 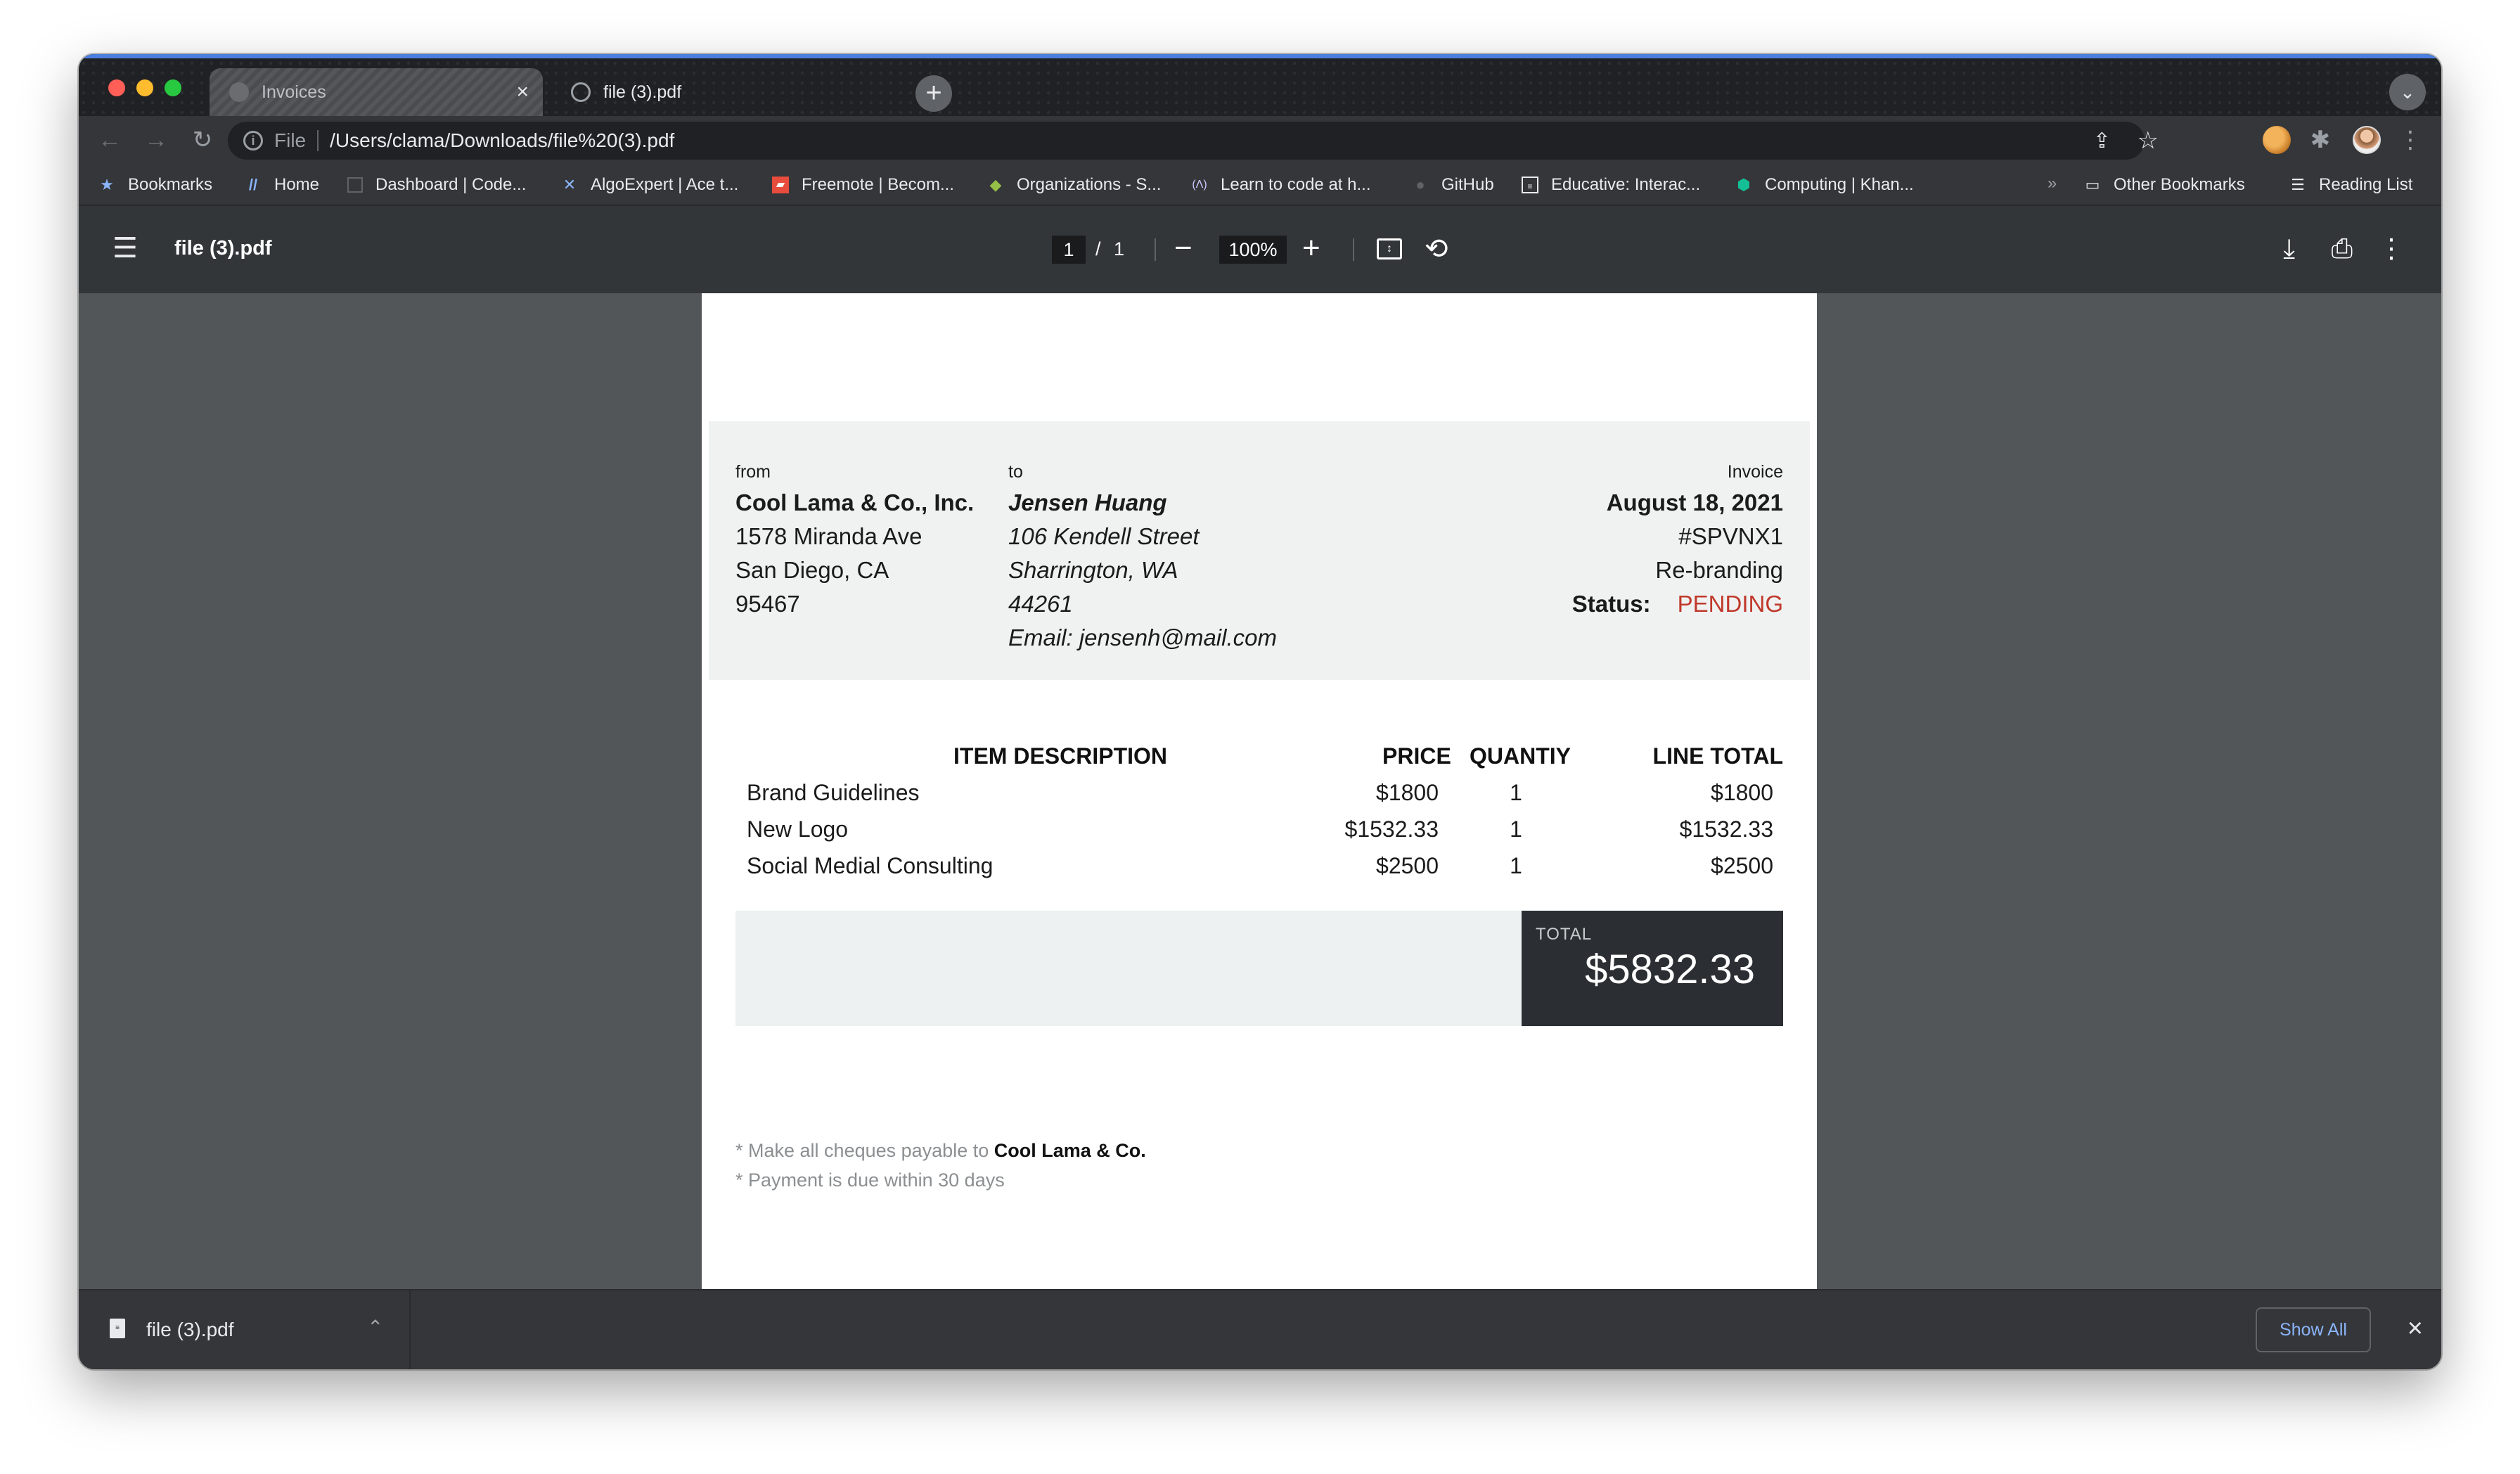 I want to click on bookmark-label: Home, so click(x=297, y=184).